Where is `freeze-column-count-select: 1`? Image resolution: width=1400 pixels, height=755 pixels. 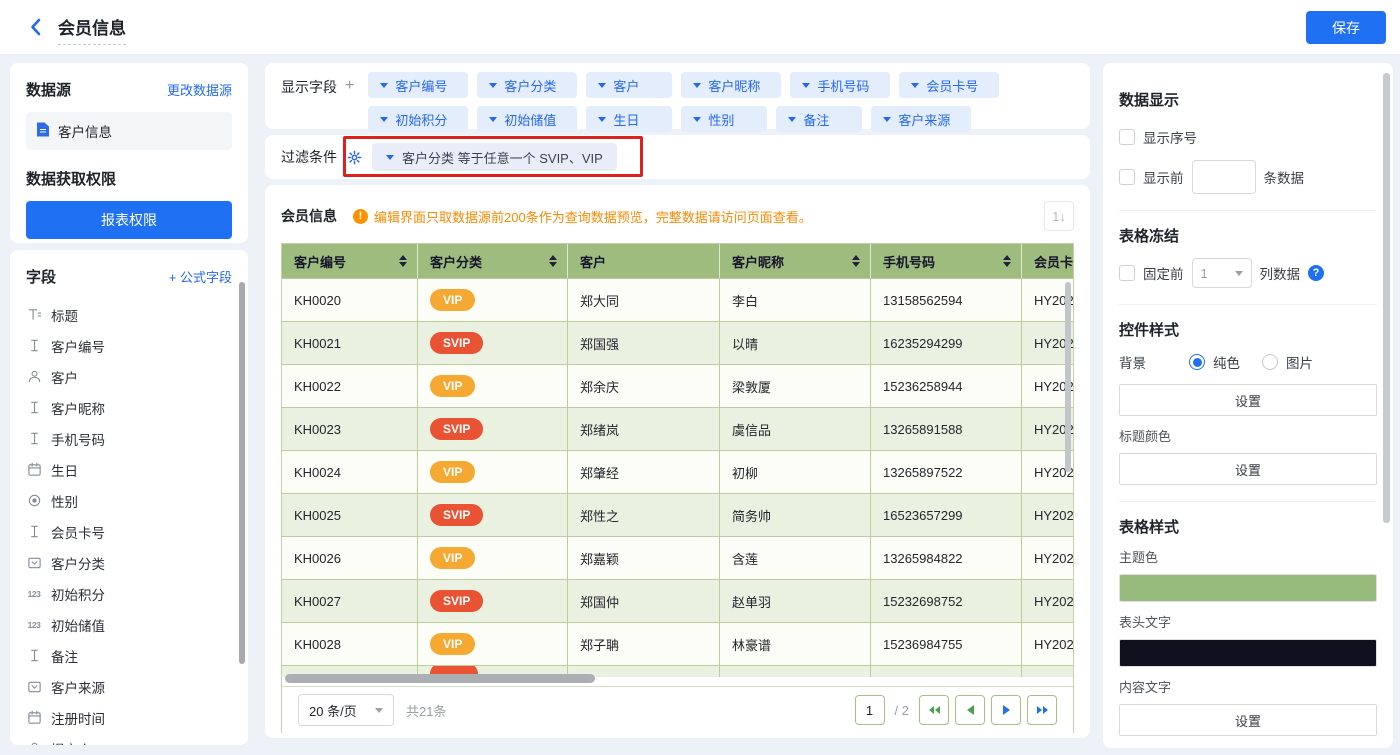
freeze-column-count-select: 1 is located at coordinates (1221, 273).